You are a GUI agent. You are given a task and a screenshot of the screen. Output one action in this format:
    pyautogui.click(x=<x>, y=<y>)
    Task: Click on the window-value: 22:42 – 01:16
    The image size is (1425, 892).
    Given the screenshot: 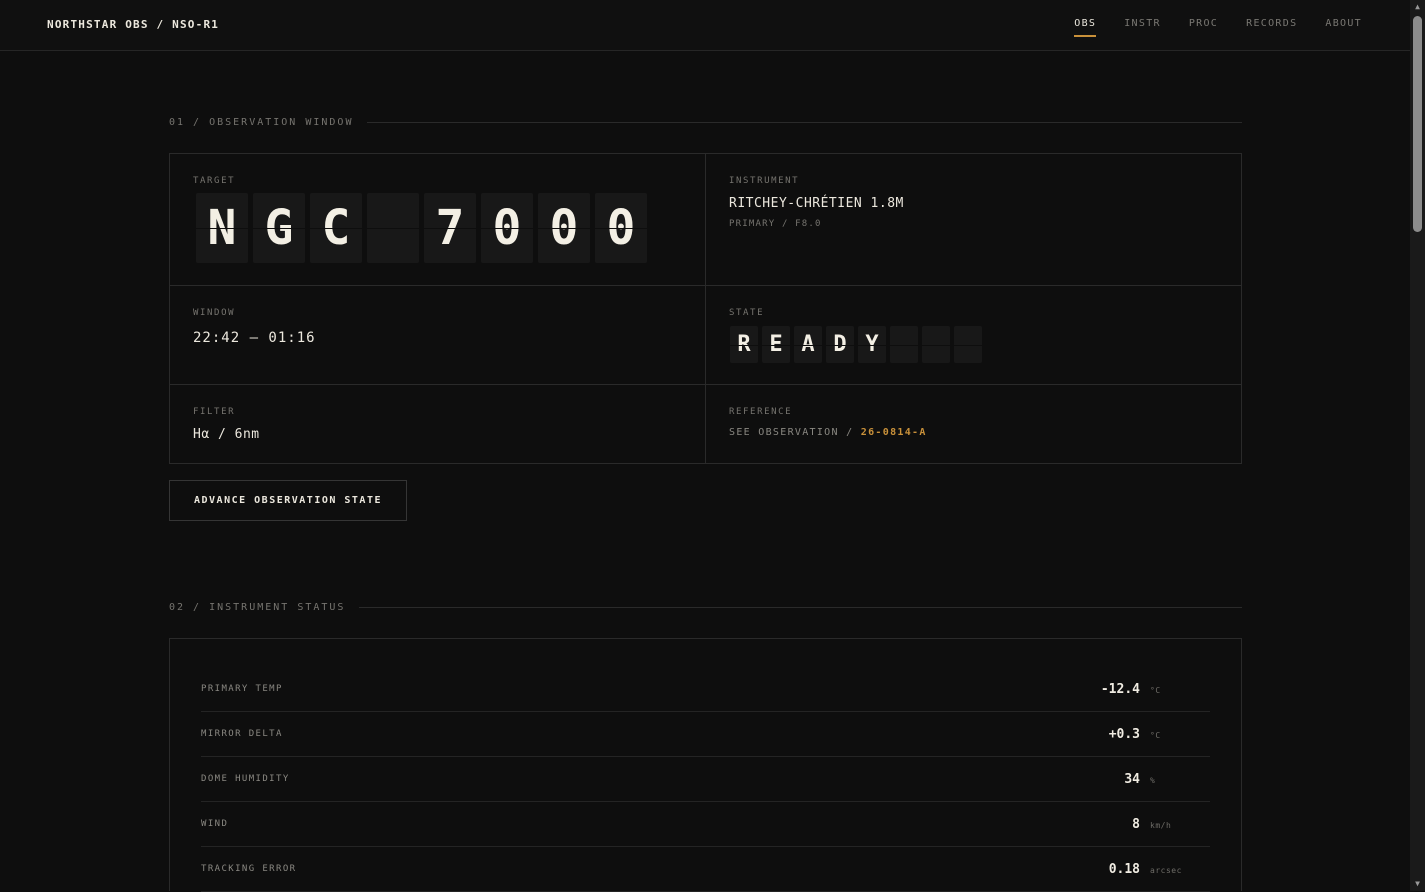 What is the action you would take?
    pyautogui.click(x=254, y=338)
    